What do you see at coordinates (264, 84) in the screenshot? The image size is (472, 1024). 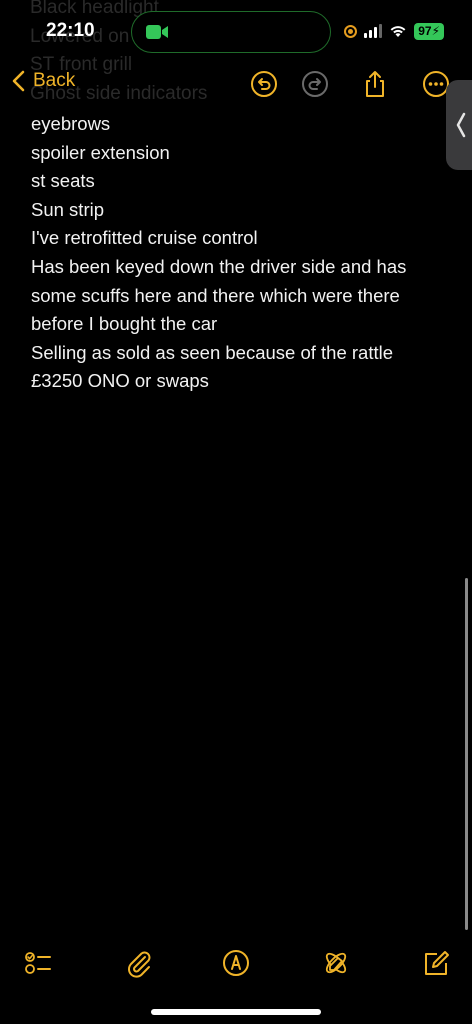 I see `undo-icon` at bounding box center [264, 84].